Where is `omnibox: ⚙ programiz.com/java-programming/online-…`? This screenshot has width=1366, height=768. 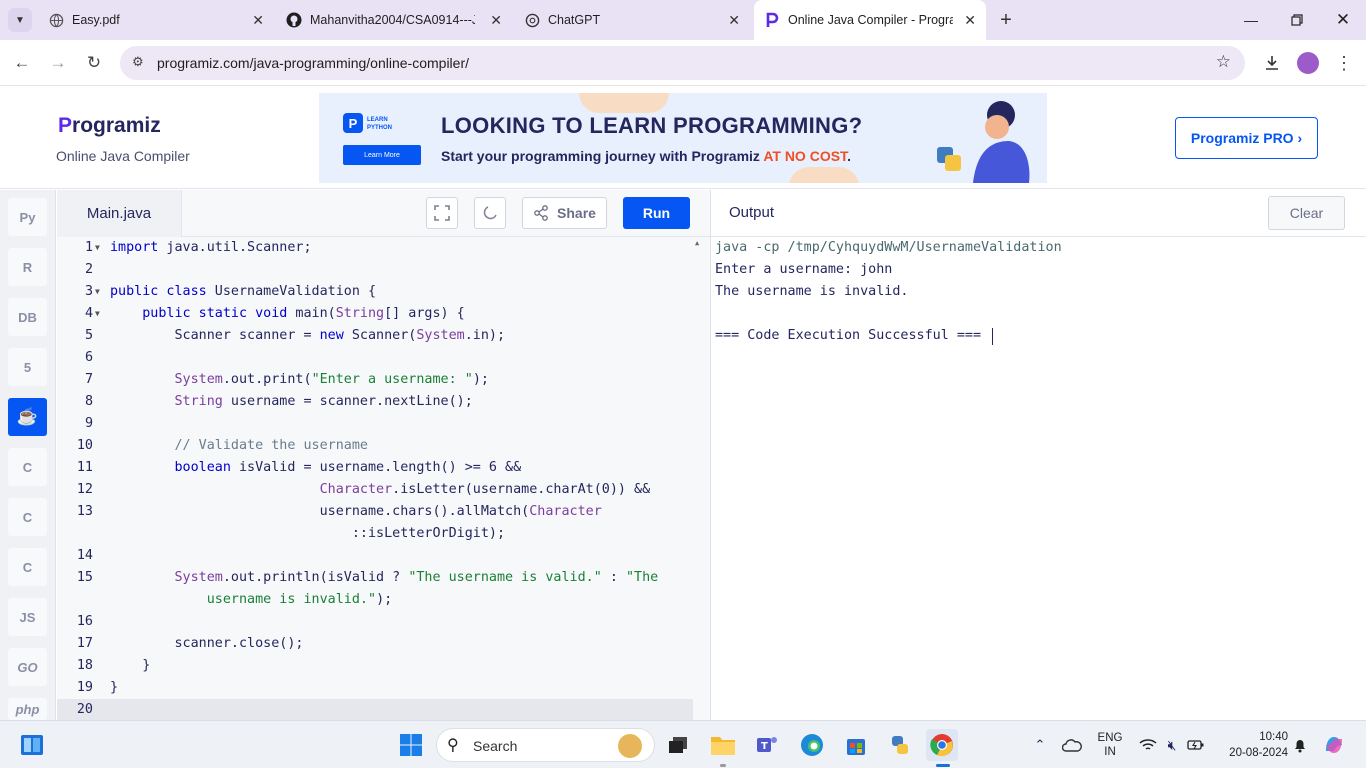 omnibox: ⚙ programiz.com/java-programming/online-… is located at coordinates (682, 63).